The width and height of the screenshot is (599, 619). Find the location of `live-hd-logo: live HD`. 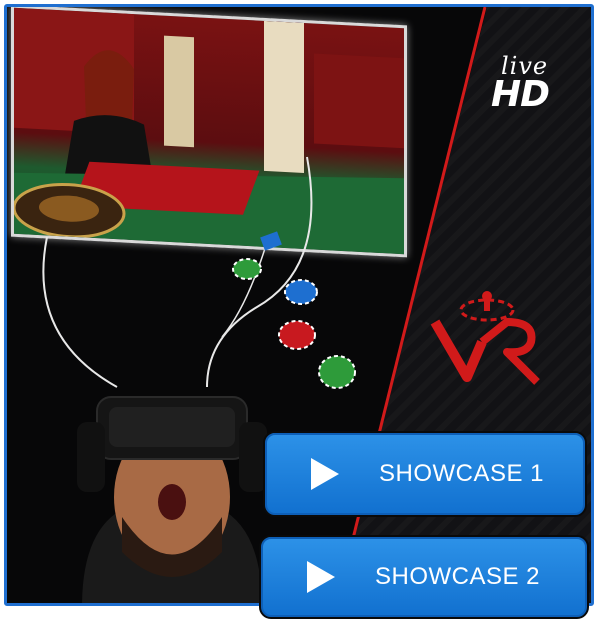

live-hd-logo: live HD is located at coordinates (527, 92).